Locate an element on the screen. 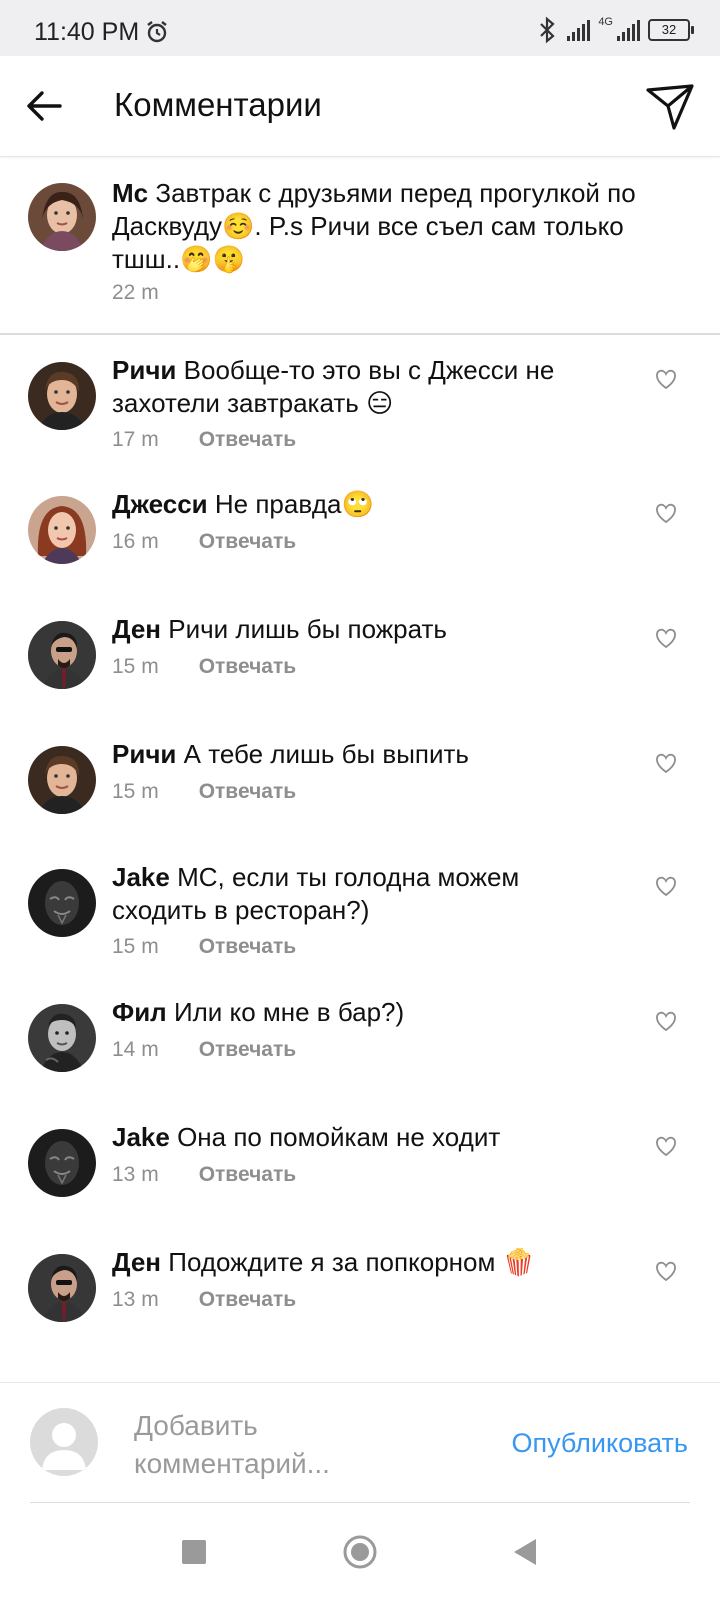 Image resolution: width=720 pixels, height=1600 pixels. comment-author: Фил is located at coordinates (139, 1012).